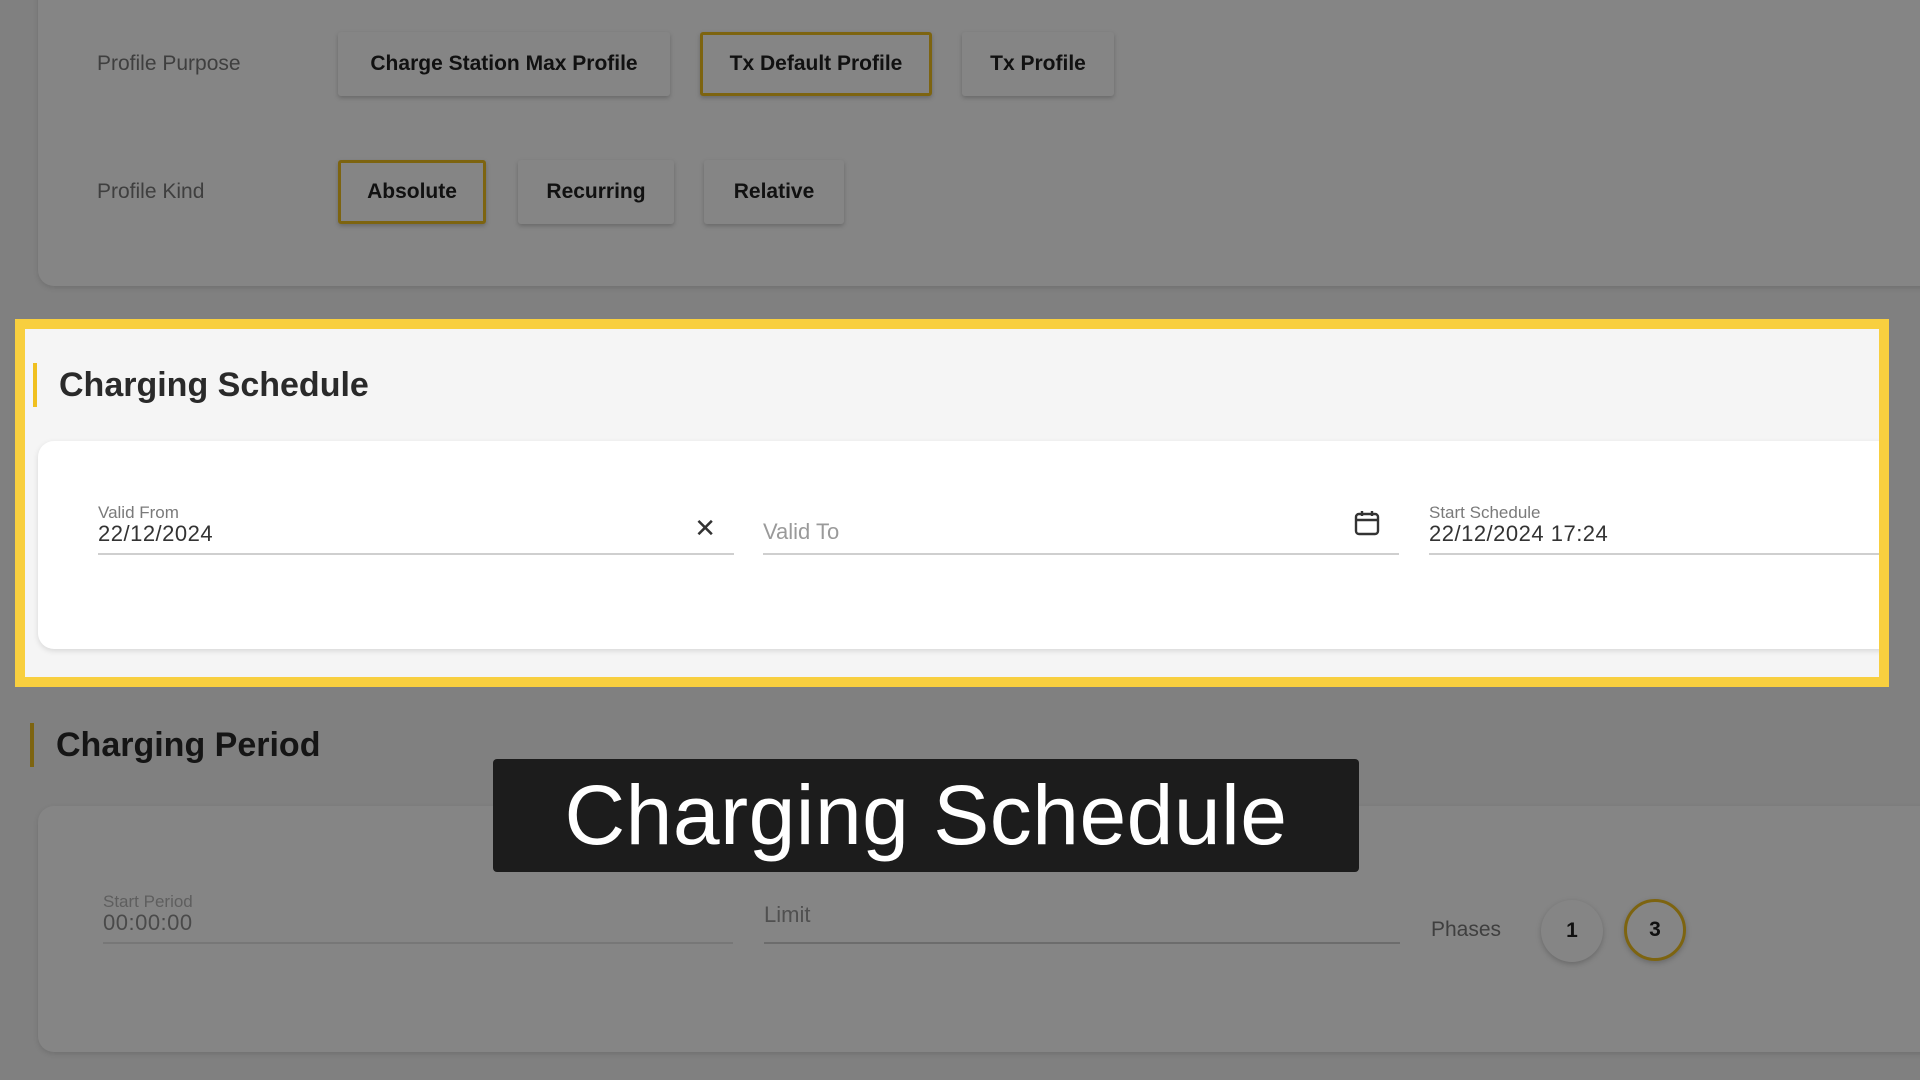 The width and height of the screenshot is (1920, 1080). Describe the element at coordinates (1081, 520) in the screenshot. I see `valid-to-field: Valid To` at that location.